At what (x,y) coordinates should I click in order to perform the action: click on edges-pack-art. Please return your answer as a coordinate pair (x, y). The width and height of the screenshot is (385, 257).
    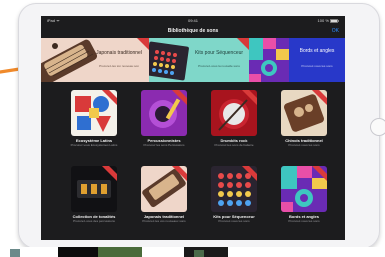
    Looking at the image, I should click on (304, 189).